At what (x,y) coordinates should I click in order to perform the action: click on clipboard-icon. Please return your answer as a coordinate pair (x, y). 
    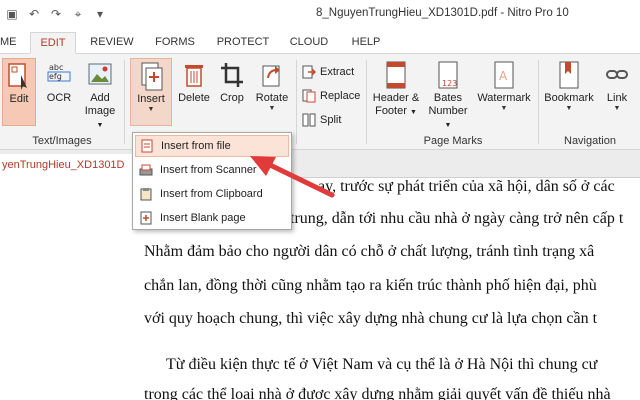
    Looking at the image, I should click on (146, 194).